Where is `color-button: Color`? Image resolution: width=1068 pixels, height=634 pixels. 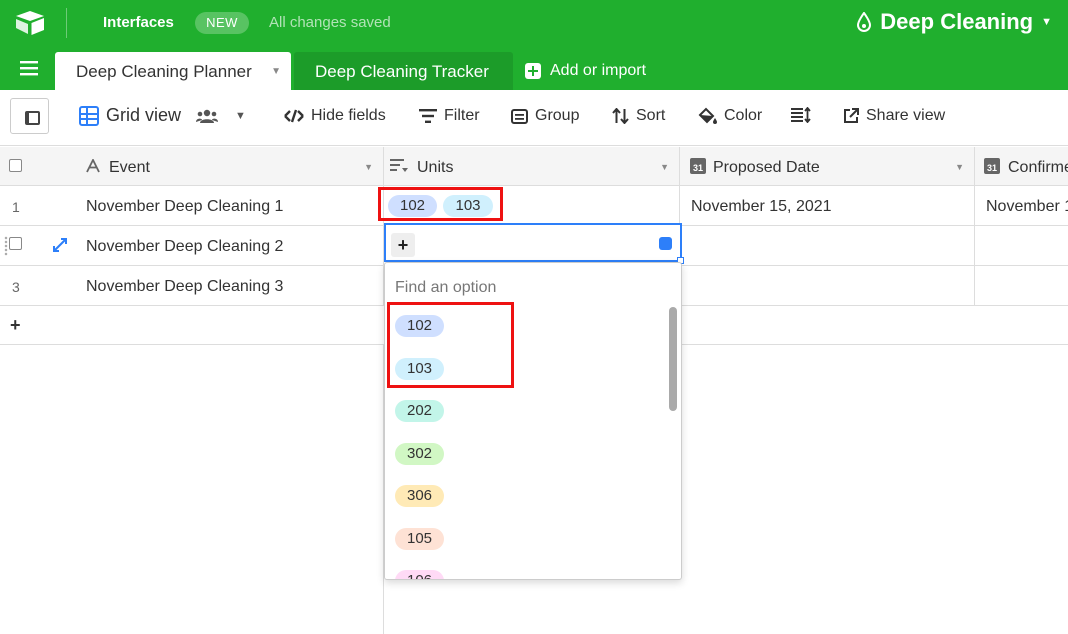
color-button: Color is located at coordinates (729, 116).